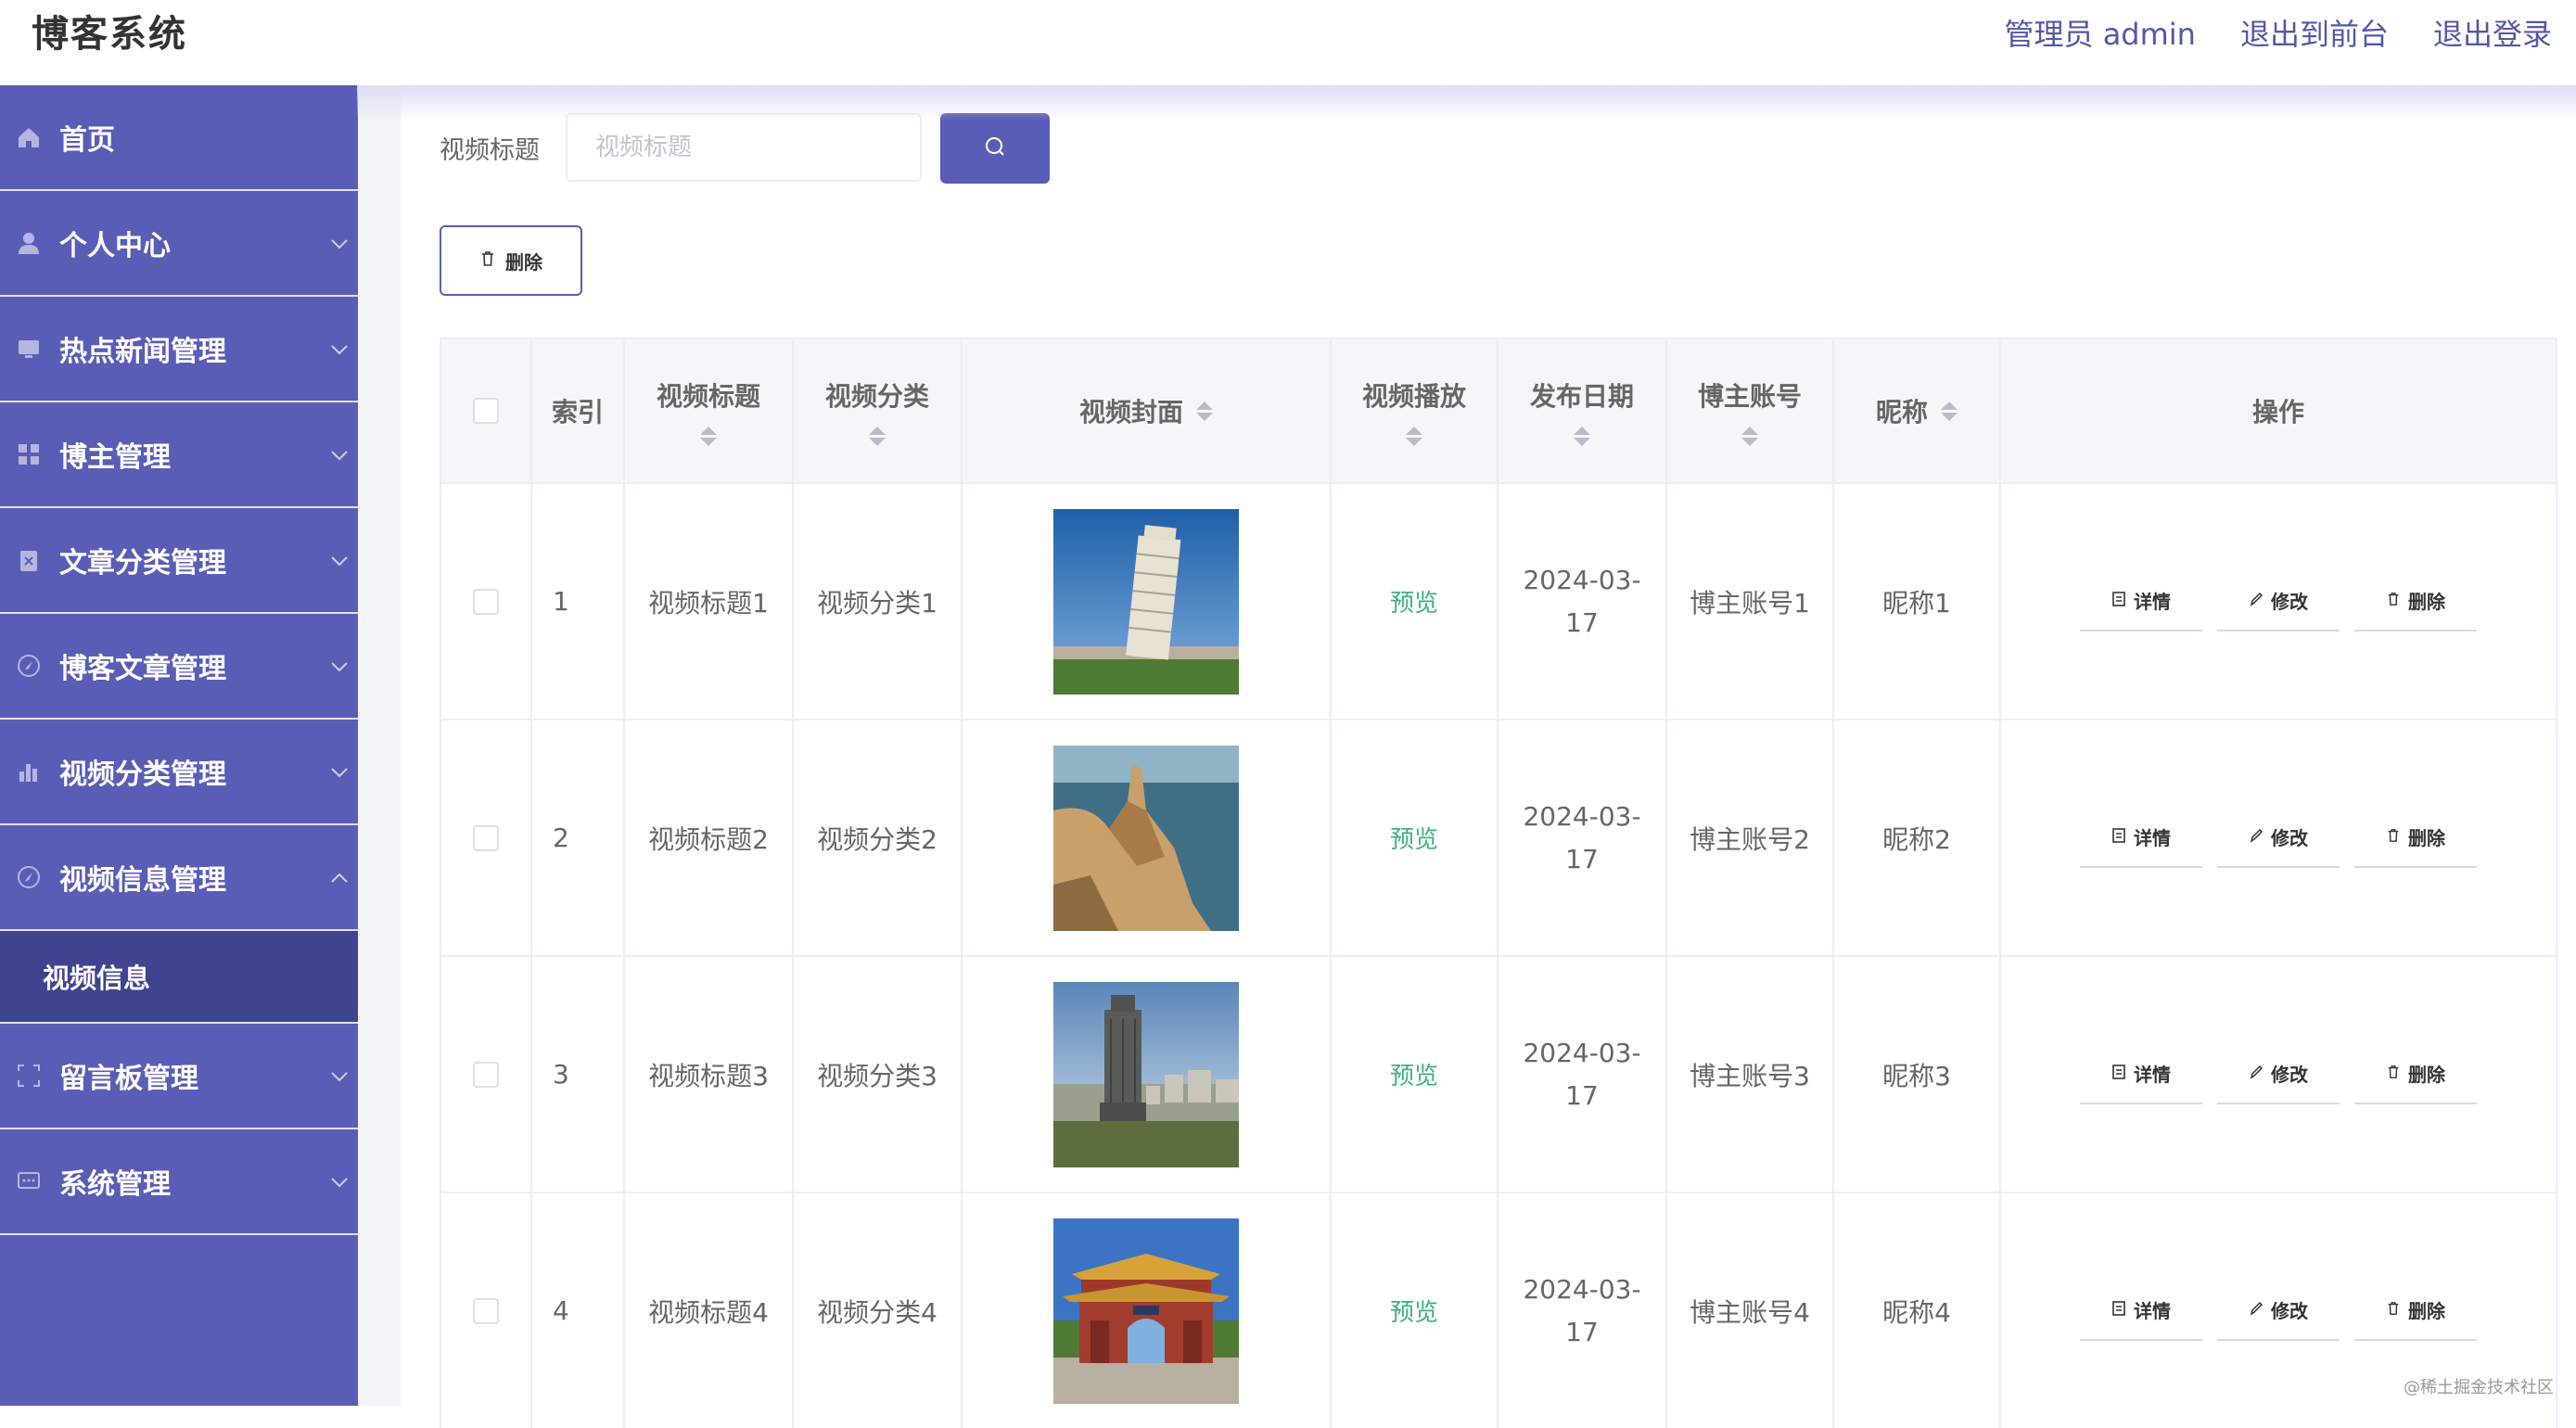 Image resolution: width=2576 pixels, height=1428 pixels. What do you see at coordinates (1917, 1310) in the screenshot?
I see `row-nickname: 昵称4` at bounding box center [1917, 1310].